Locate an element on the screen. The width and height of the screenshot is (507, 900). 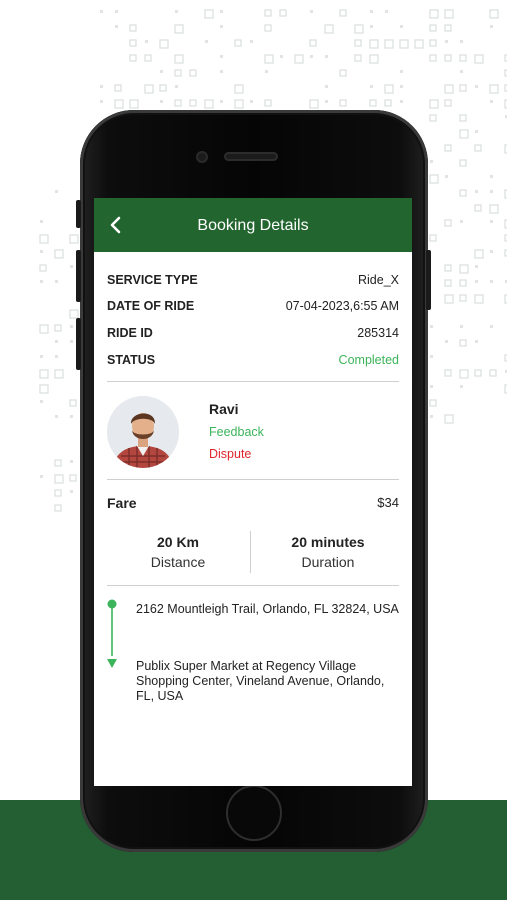
driver-name: Ravi is located at coordinates (224, 409).